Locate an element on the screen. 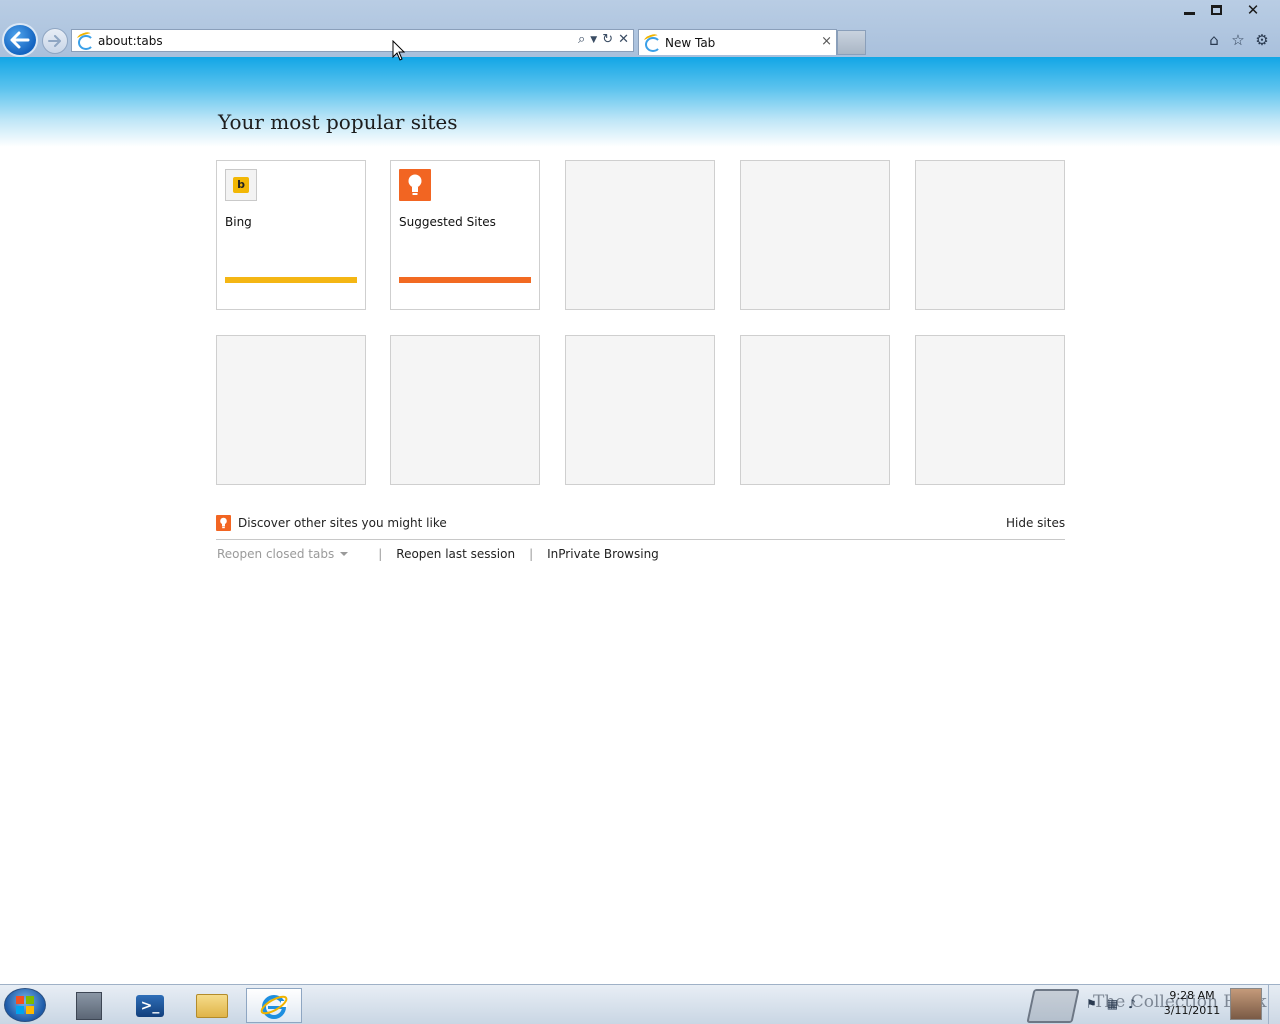 This screenshot has width=1280, height=1024. gear-icon: ⚙ is located at coordinates (1262, 40).